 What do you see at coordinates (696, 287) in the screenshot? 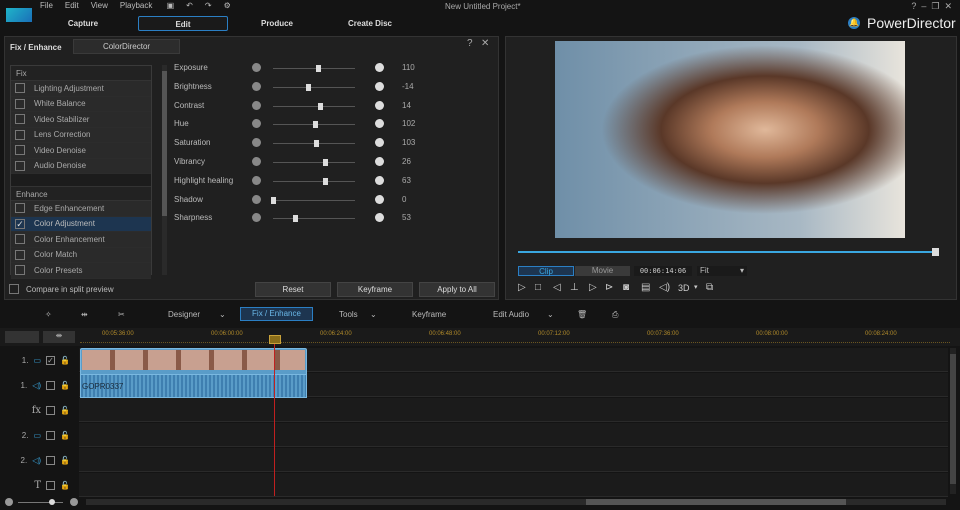
I see `3d-dropdown-icon: ▾` at bounding box center [696, 287].